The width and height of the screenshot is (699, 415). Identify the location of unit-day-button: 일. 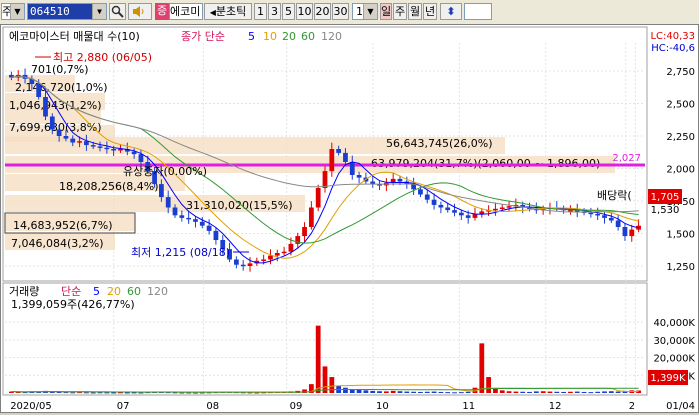
(386, 11).